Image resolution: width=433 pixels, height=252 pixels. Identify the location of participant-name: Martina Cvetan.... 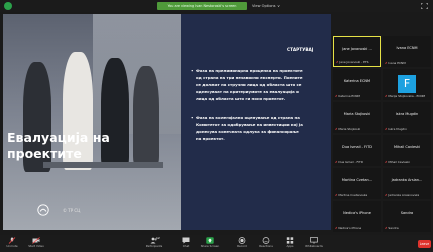
(357, 180).